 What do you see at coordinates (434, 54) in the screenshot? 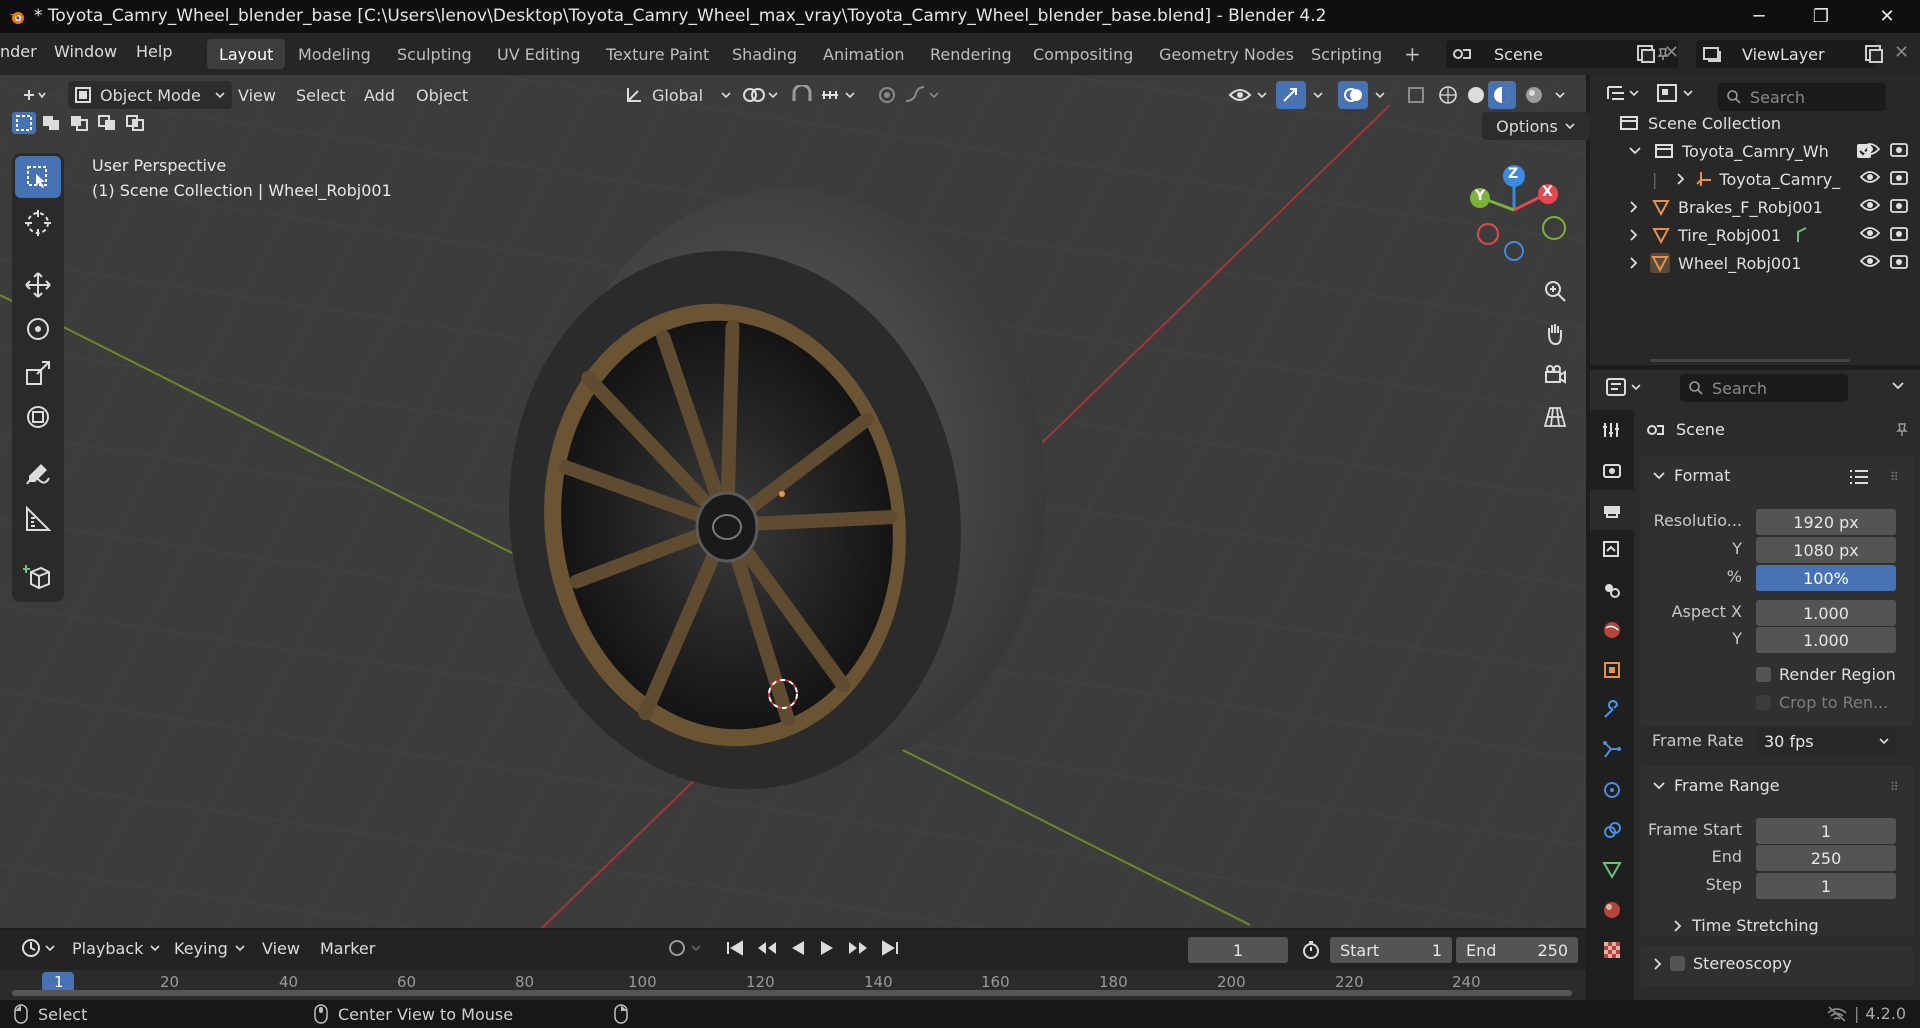
I see `tab-sculpting: Sculpting` at bounding box center [434, 54].